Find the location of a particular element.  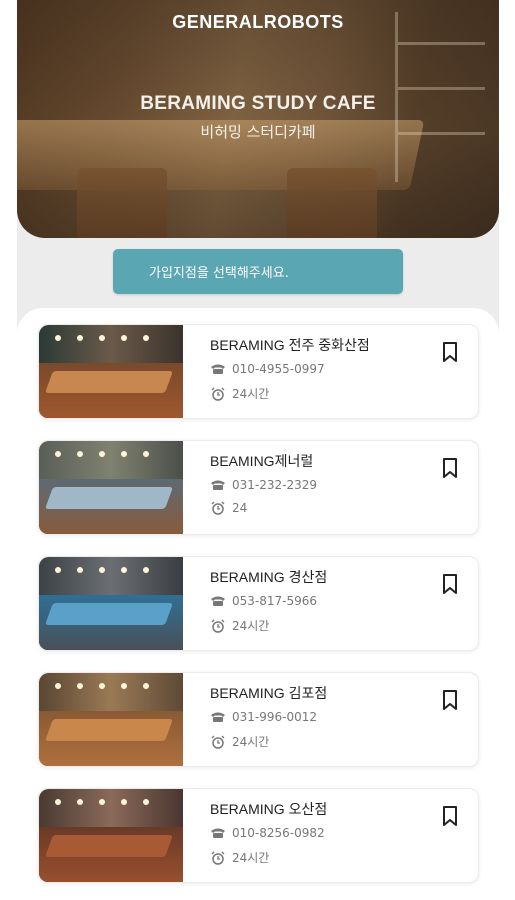

store-name: BERAMING 경산점 is located at coordinates (269, 577).